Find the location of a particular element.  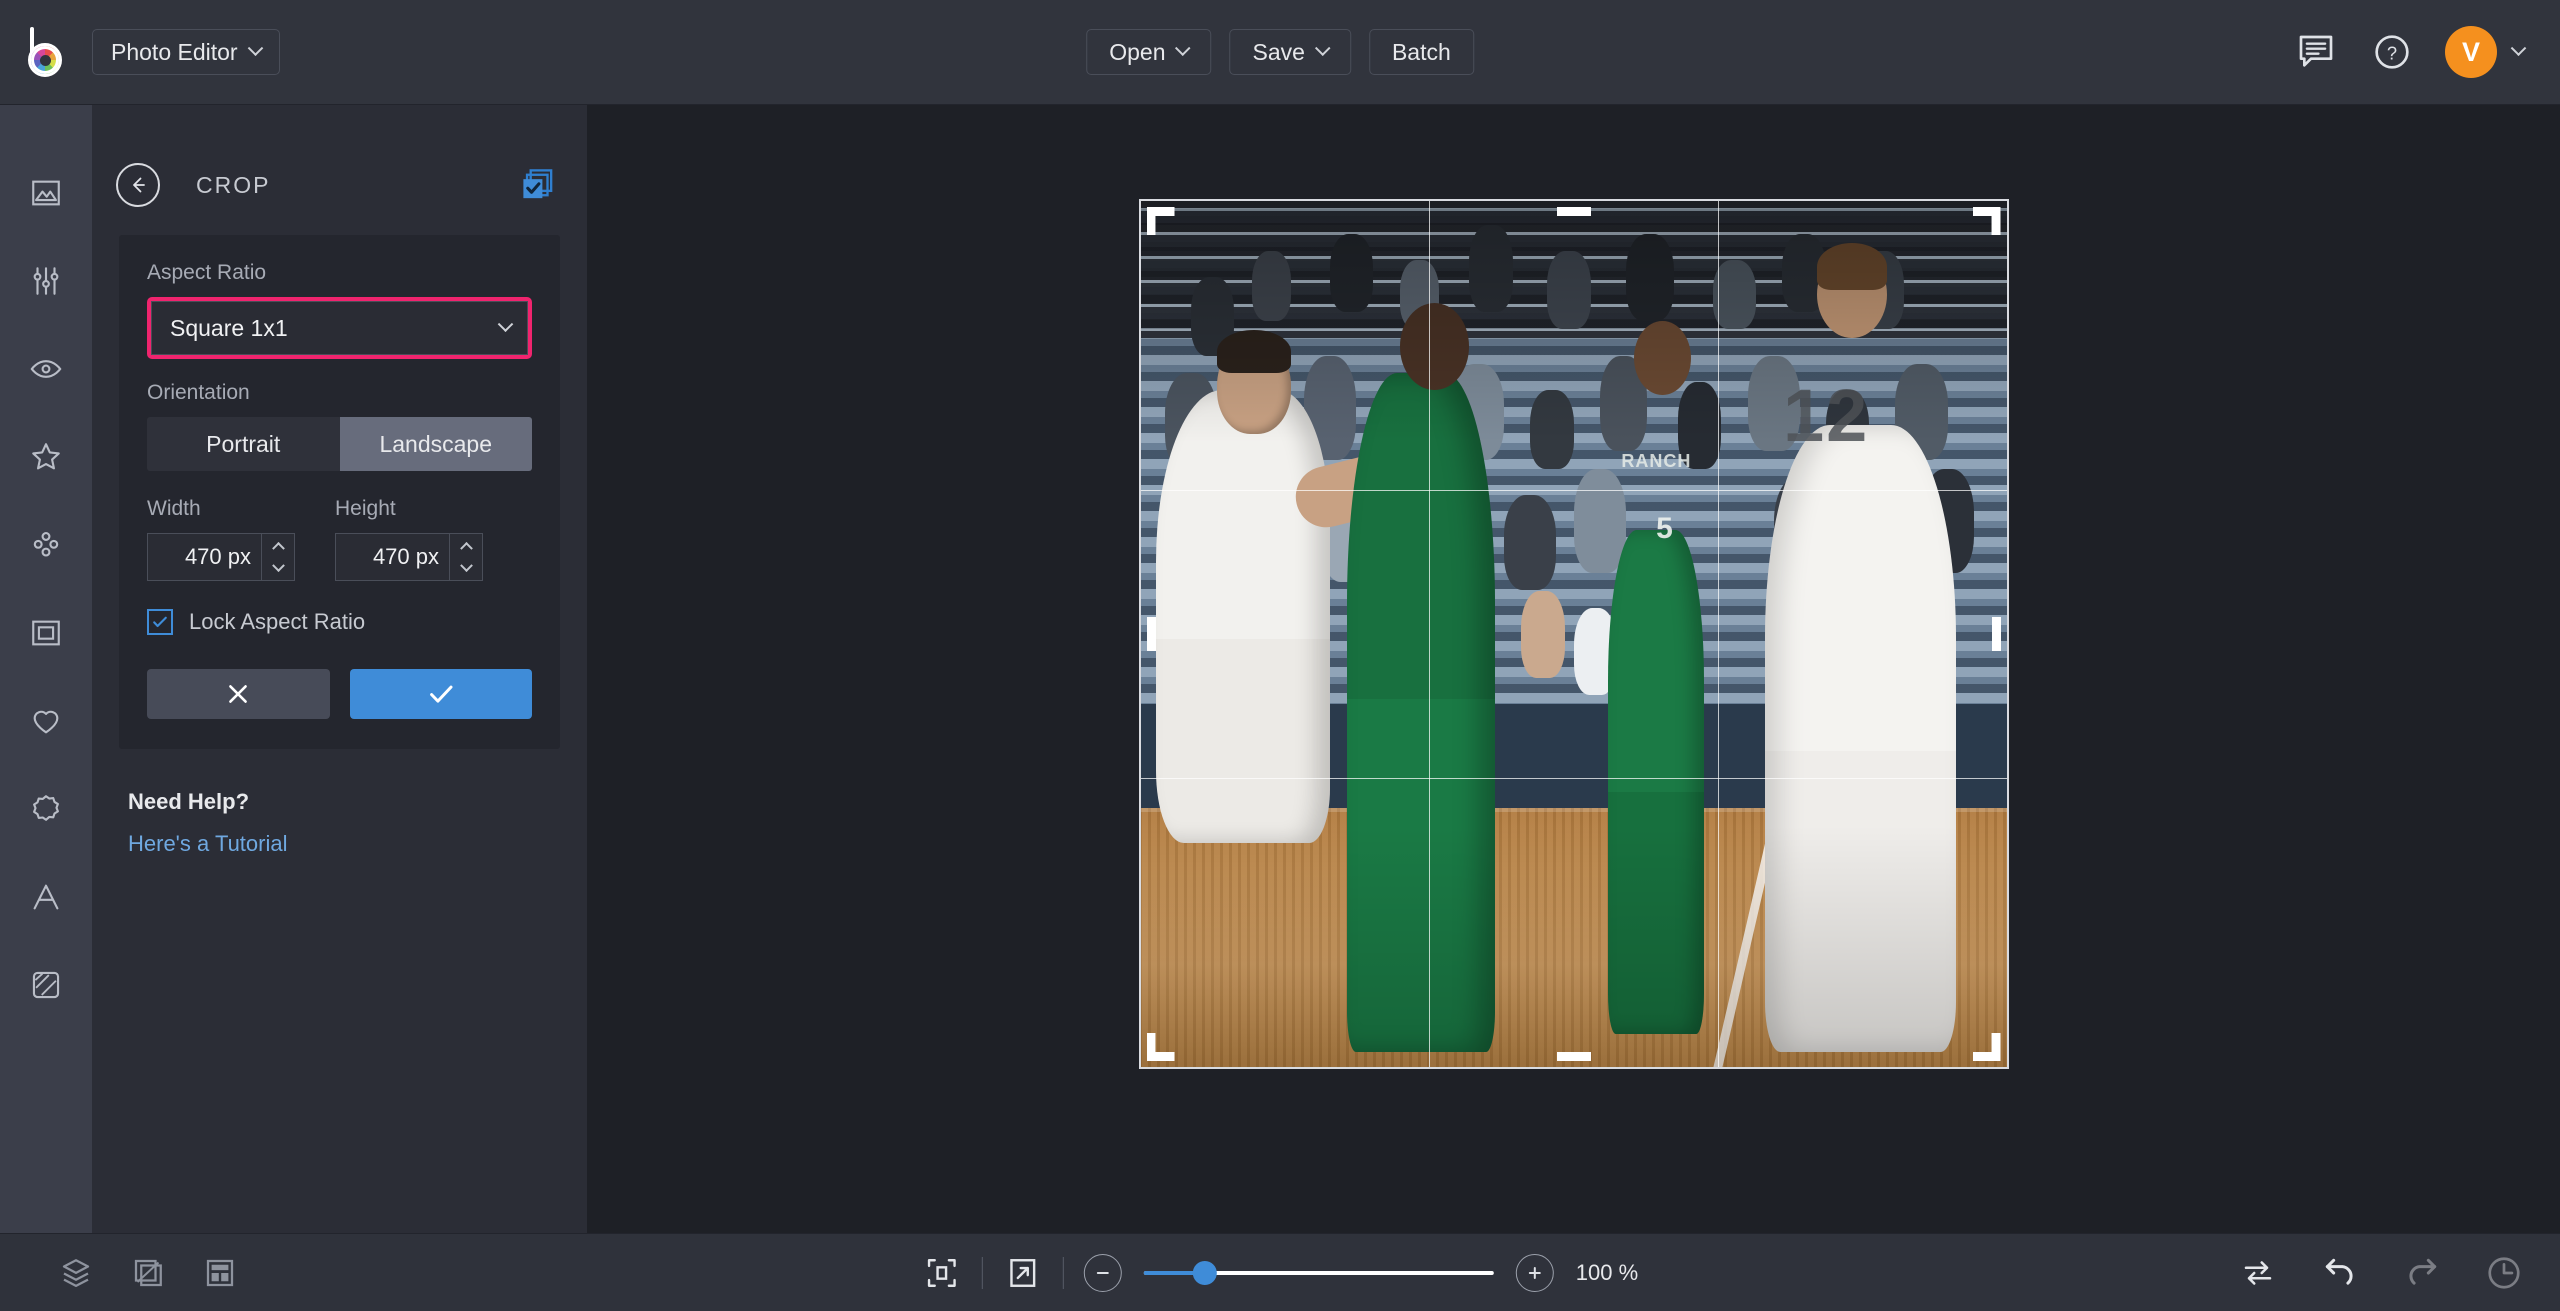

tool-rail is located at coordinates (46, 669).